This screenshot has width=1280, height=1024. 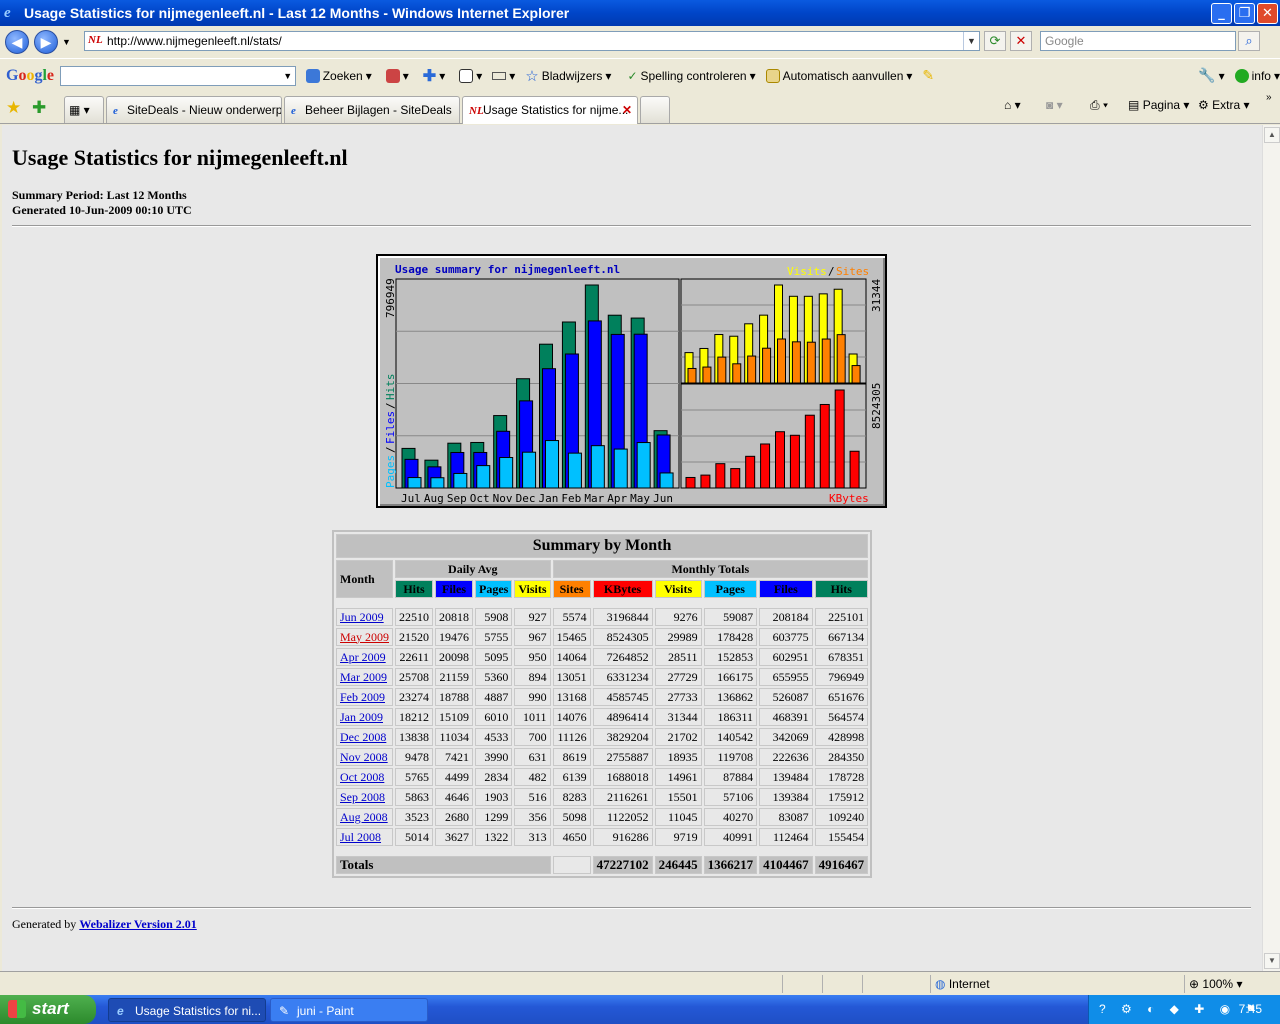 I want to click on value-cell: 155454, so click(x=841, y=837).